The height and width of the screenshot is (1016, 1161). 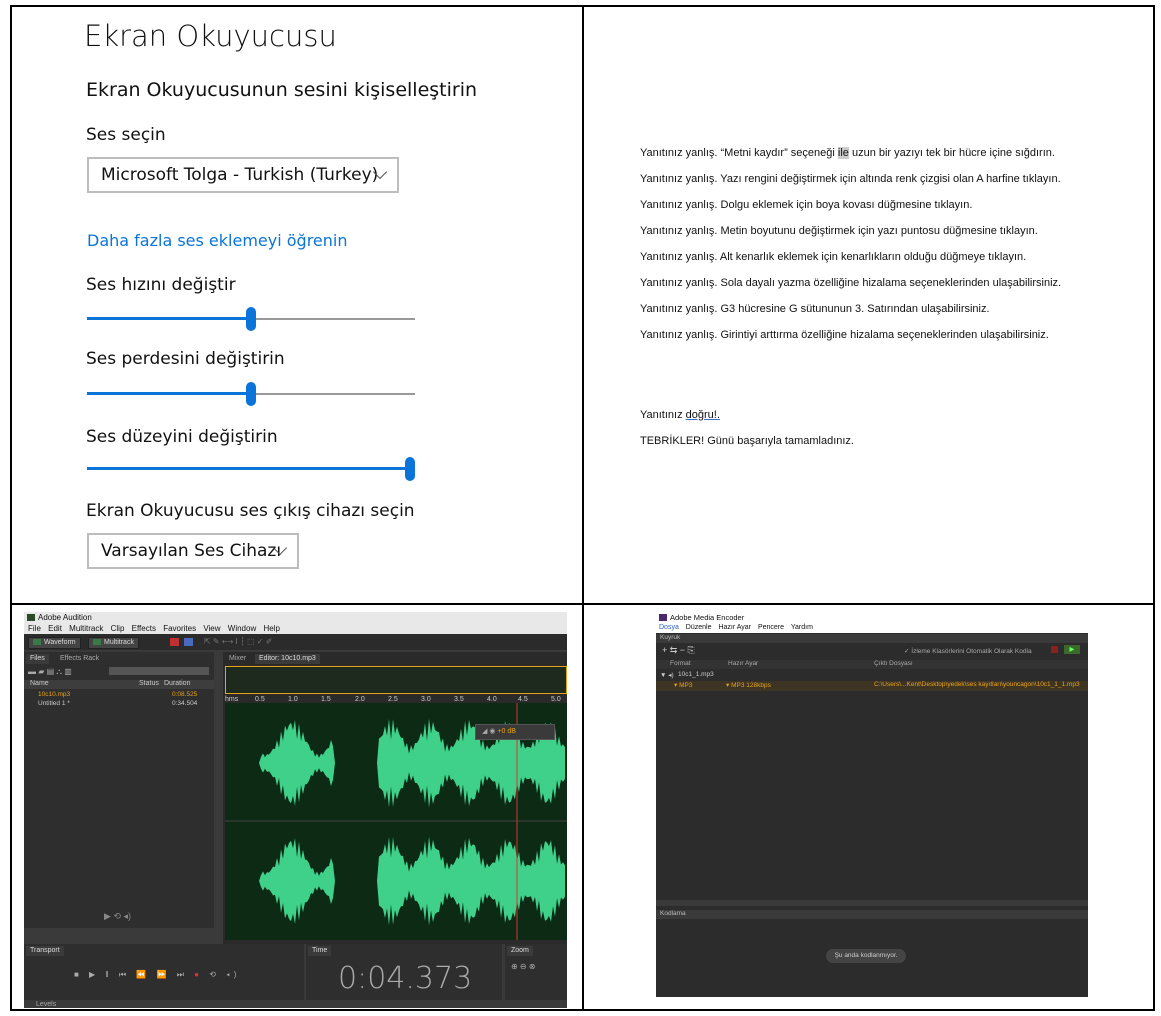 I want to click on search-input, so click(x=159, y=671).